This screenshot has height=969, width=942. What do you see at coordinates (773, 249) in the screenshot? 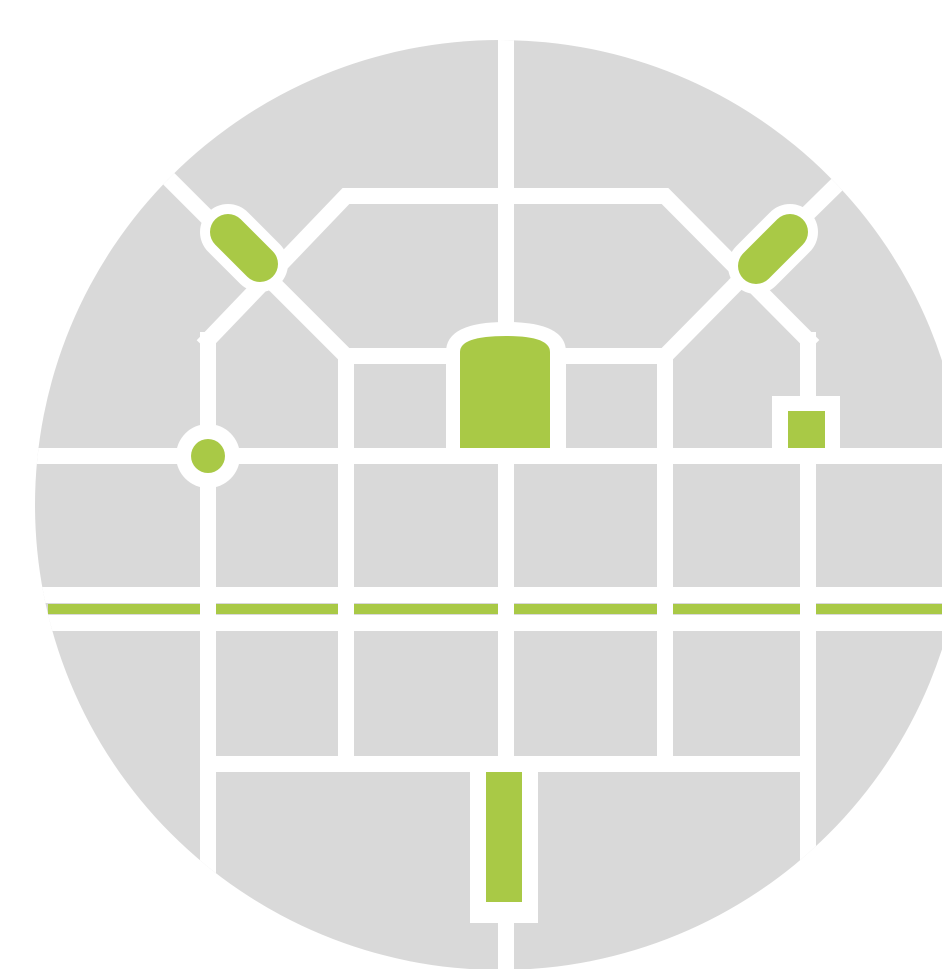
I see `park-ne` at bounding box center [773, 249].